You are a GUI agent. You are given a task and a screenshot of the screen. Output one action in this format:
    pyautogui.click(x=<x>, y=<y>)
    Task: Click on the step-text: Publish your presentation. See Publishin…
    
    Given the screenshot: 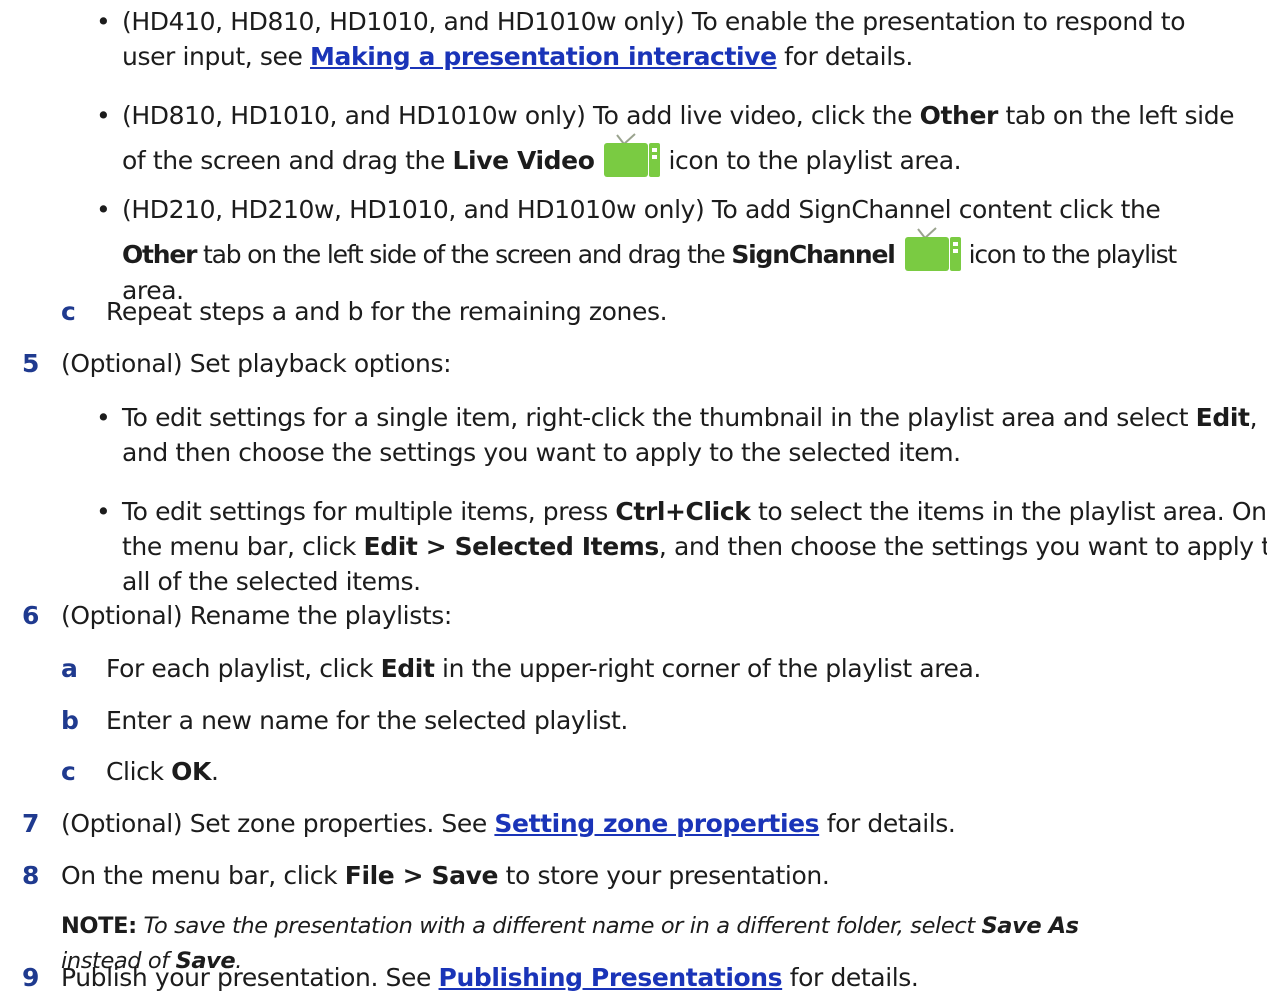 What is the action you would take?
    pyautogui.click(x=490, y=977)
    